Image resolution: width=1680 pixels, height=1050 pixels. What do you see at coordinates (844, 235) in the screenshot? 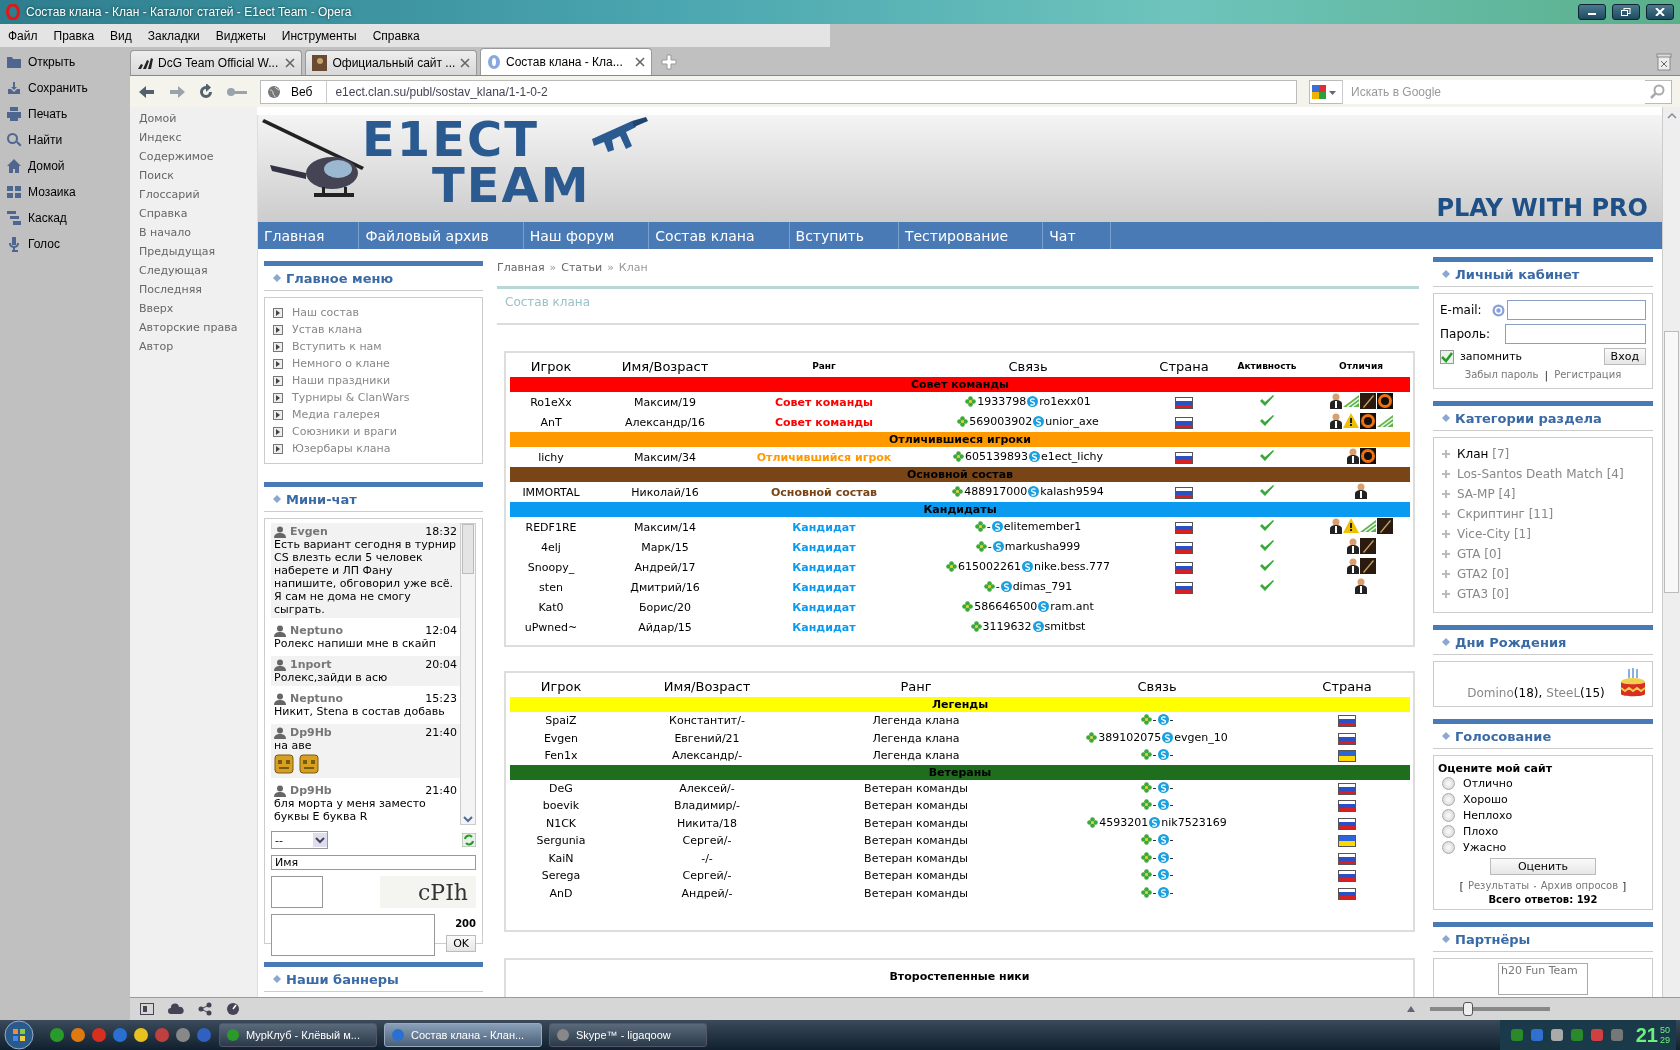
I see `nav-item: Вступить` at bounding box center [844, 235].